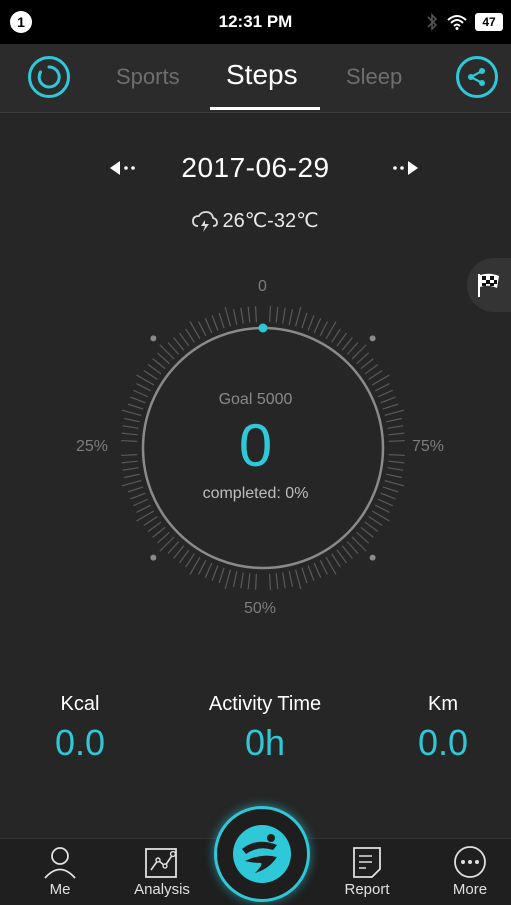 The height and width of the screenshot is (905, 511). Describe the element at coordinates (470, 889) in the screenshot. I see `nav-more-label: More` at that location.